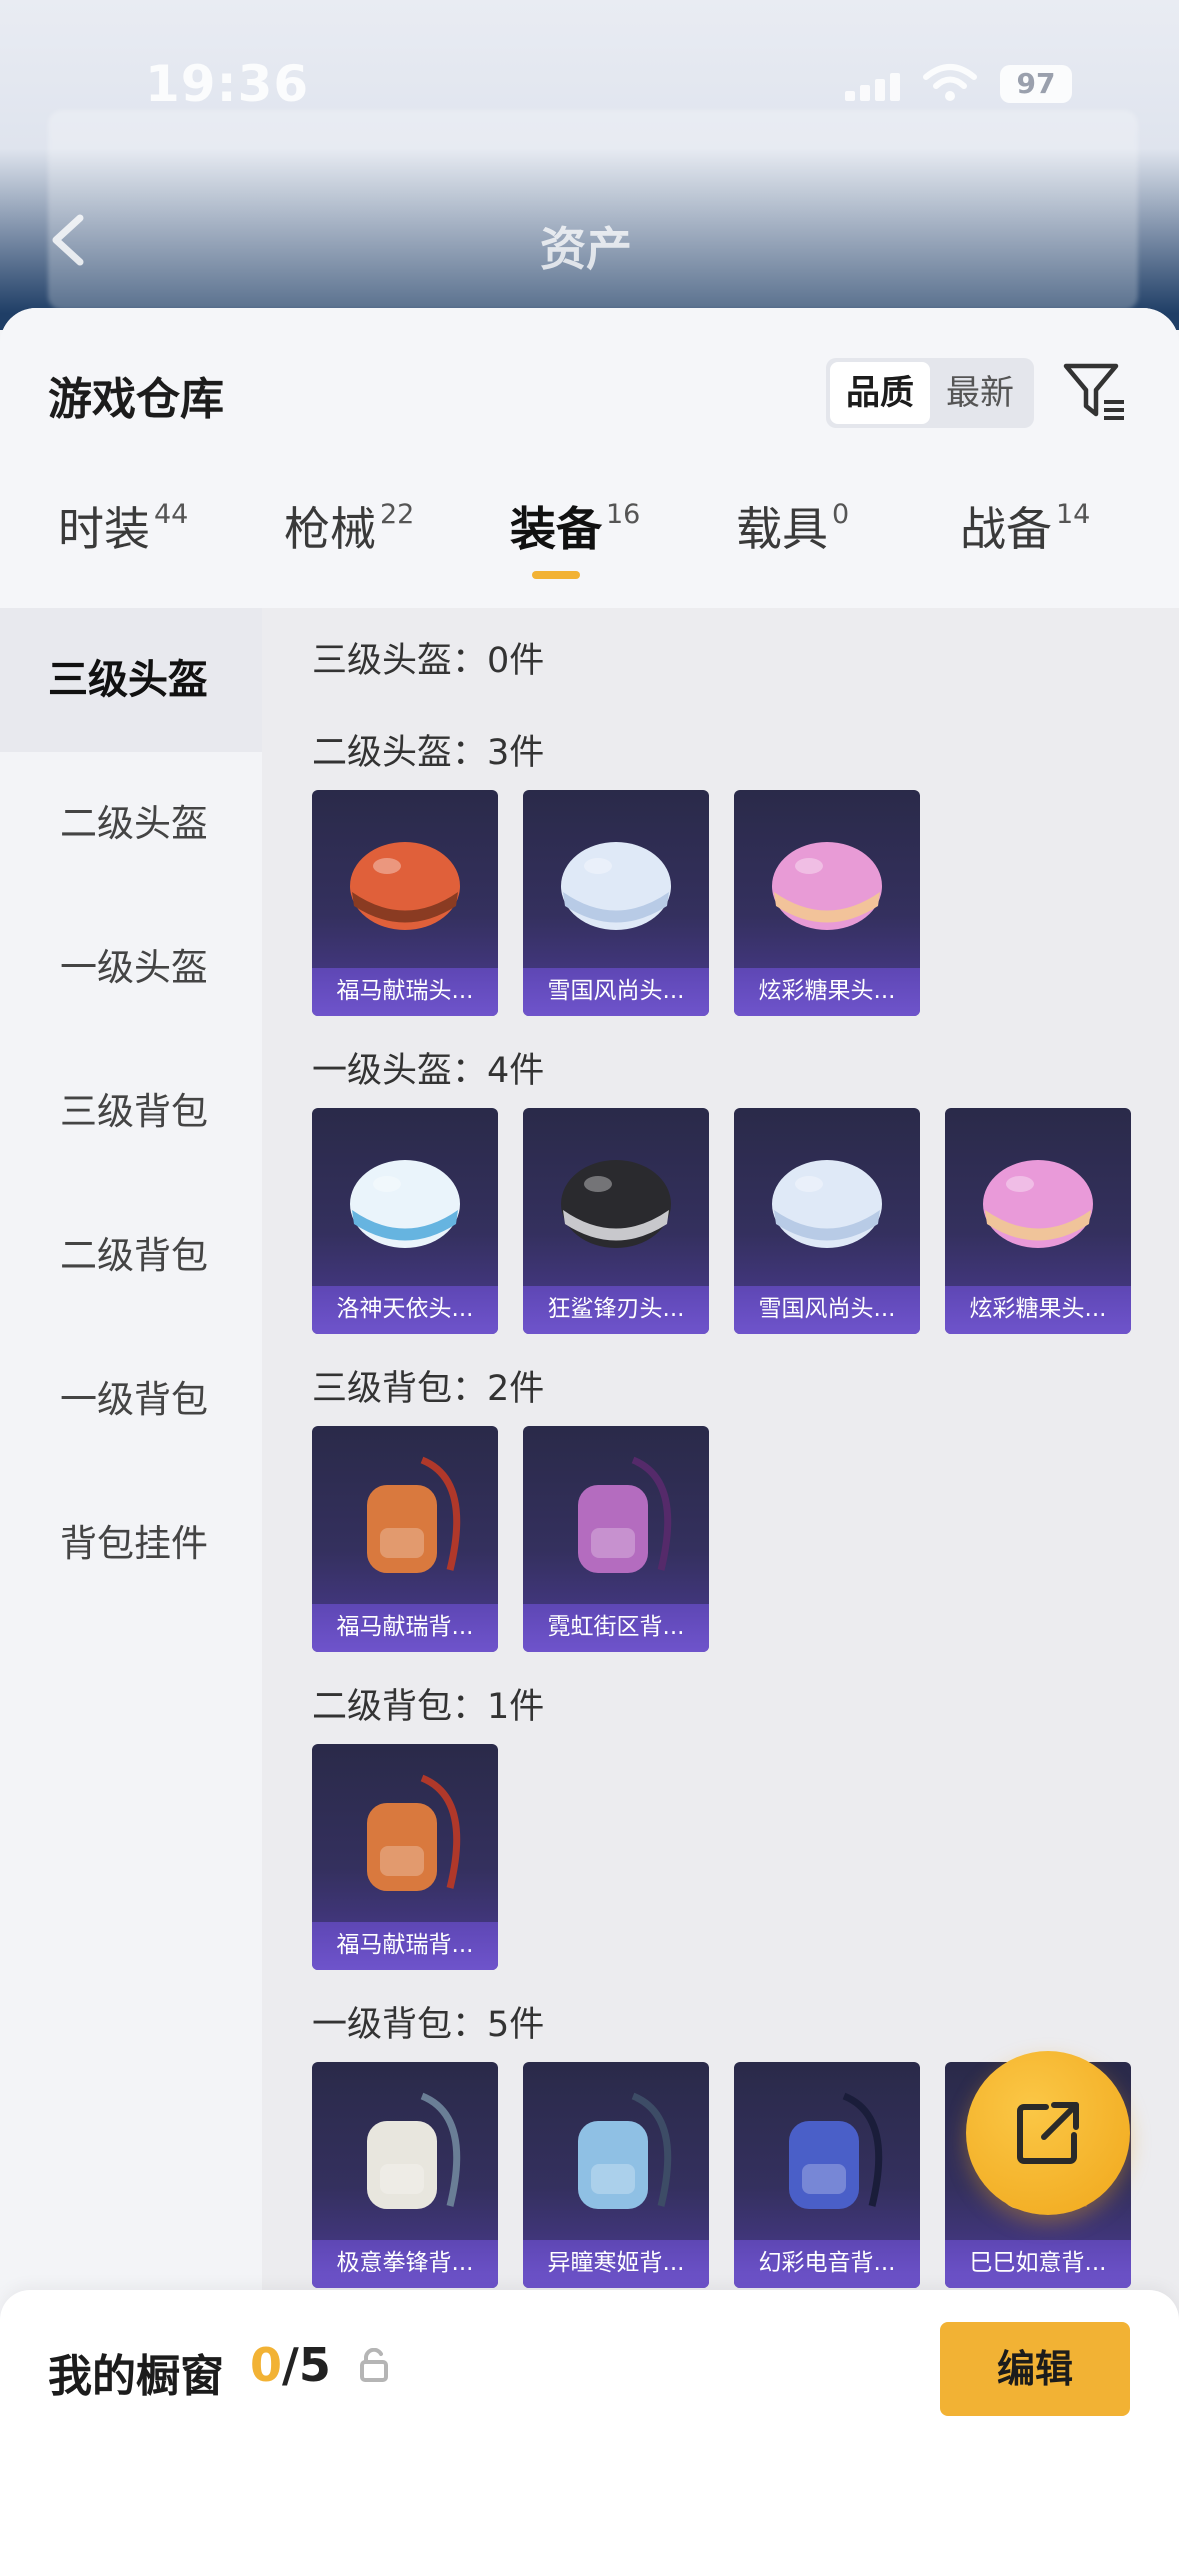 This screenshot has height=2556, width=1179. What do you see at coordinates (1073, 514) in the screenshot?
I see `tab-count: 14` at bounding box center [1073, 514].